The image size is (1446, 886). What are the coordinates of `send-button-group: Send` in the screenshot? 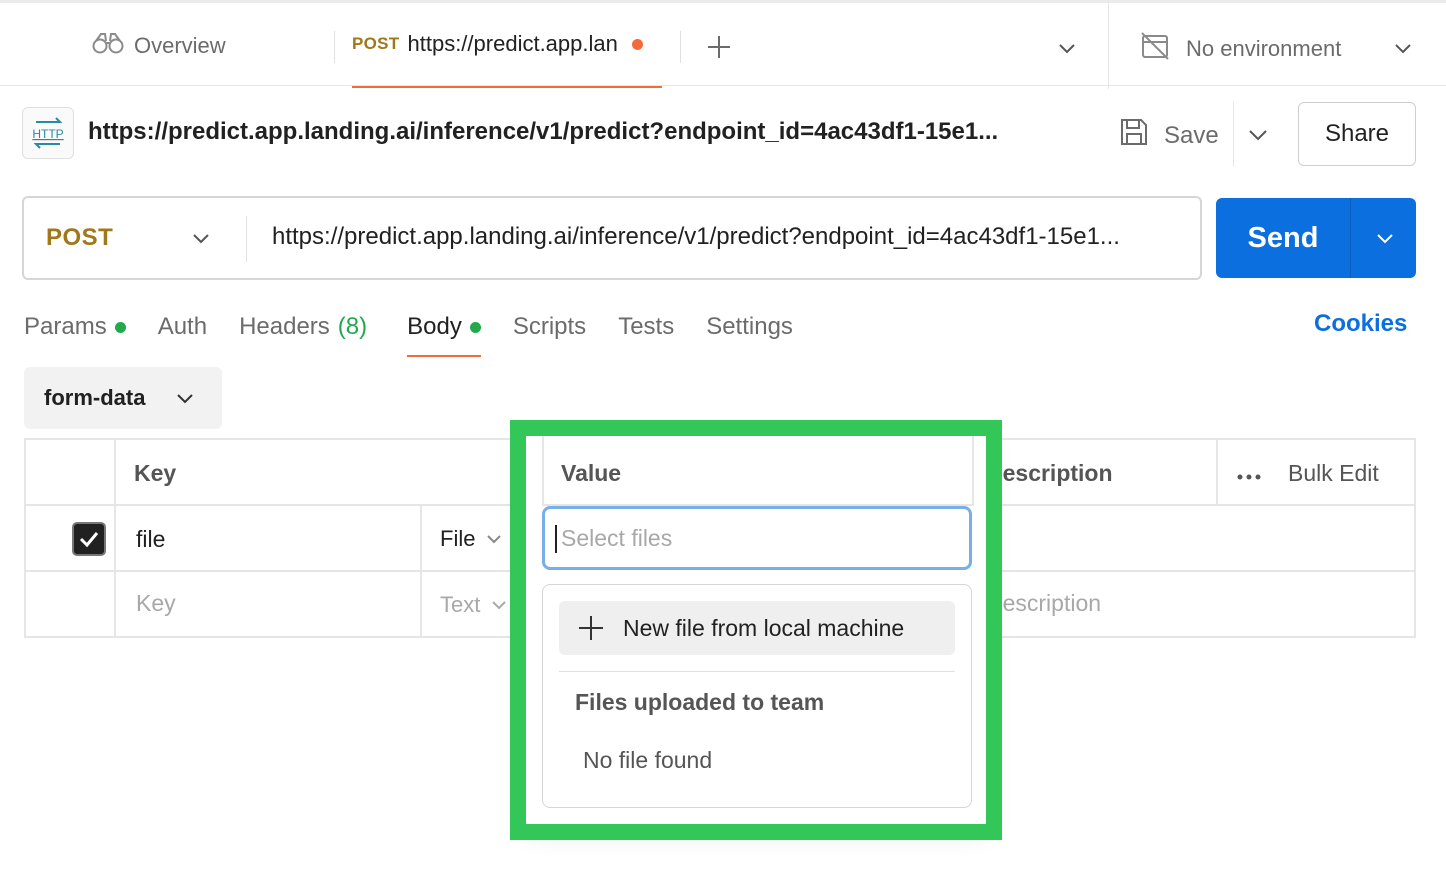 It's located at (1316, 238).